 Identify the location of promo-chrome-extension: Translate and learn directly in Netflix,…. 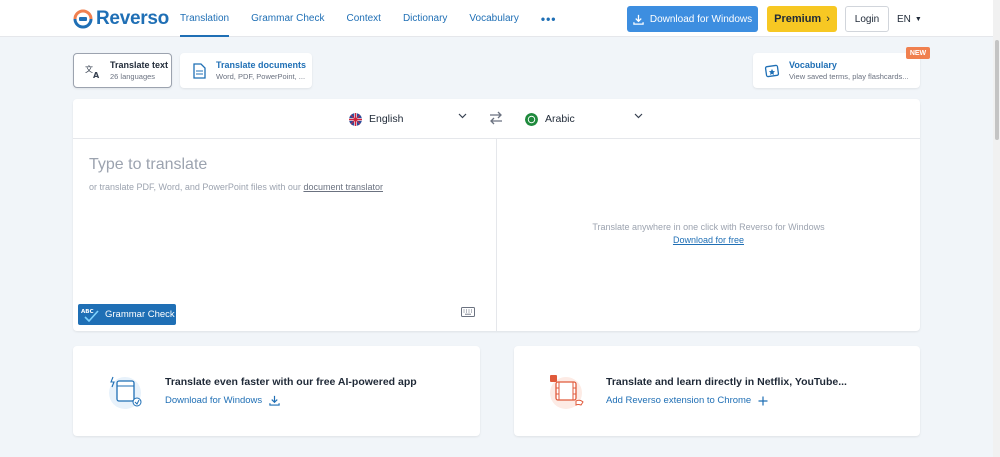
(717, 391).